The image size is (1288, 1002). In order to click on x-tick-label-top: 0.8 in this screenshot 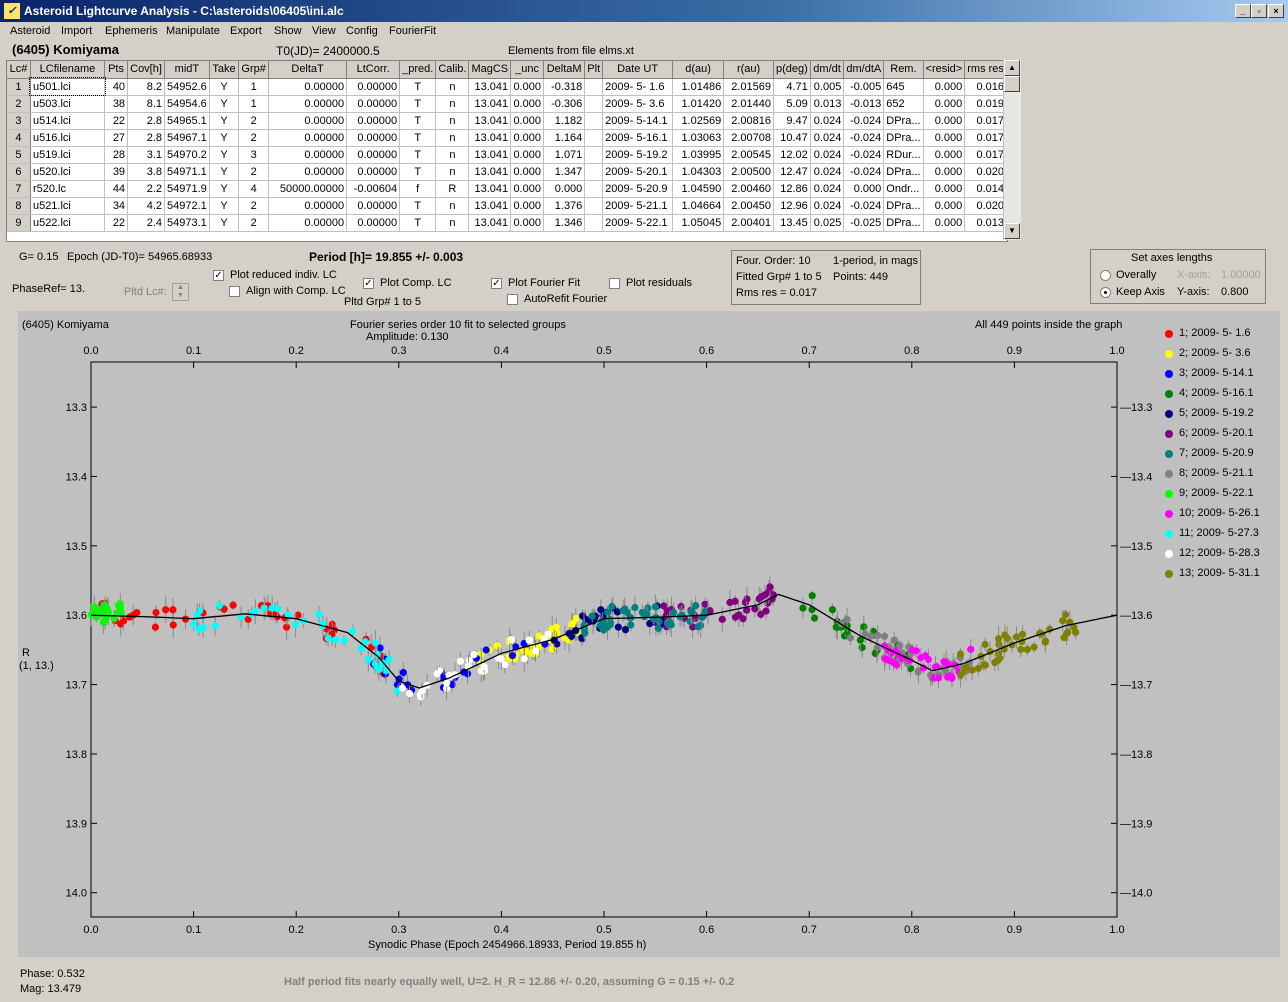, I will do `click(911, 351)`.